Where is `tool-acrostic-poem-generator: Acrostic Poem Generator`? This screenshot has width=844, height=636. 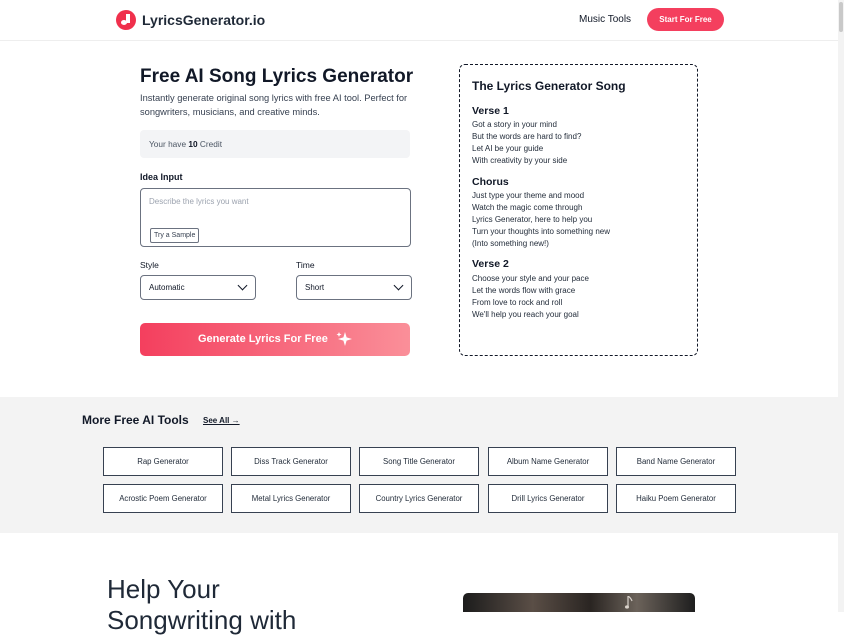 tool-acrostic-poem-generator: Acrostic Poem Generator is located at coordinates (163, 498).